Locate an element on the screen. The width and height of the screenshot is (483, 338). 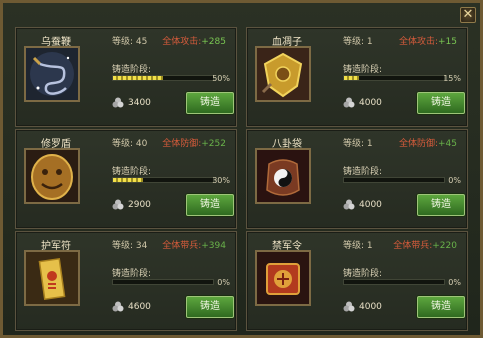
bonus-text: 全体攻击:+15 is located at coordinates (428, 40).